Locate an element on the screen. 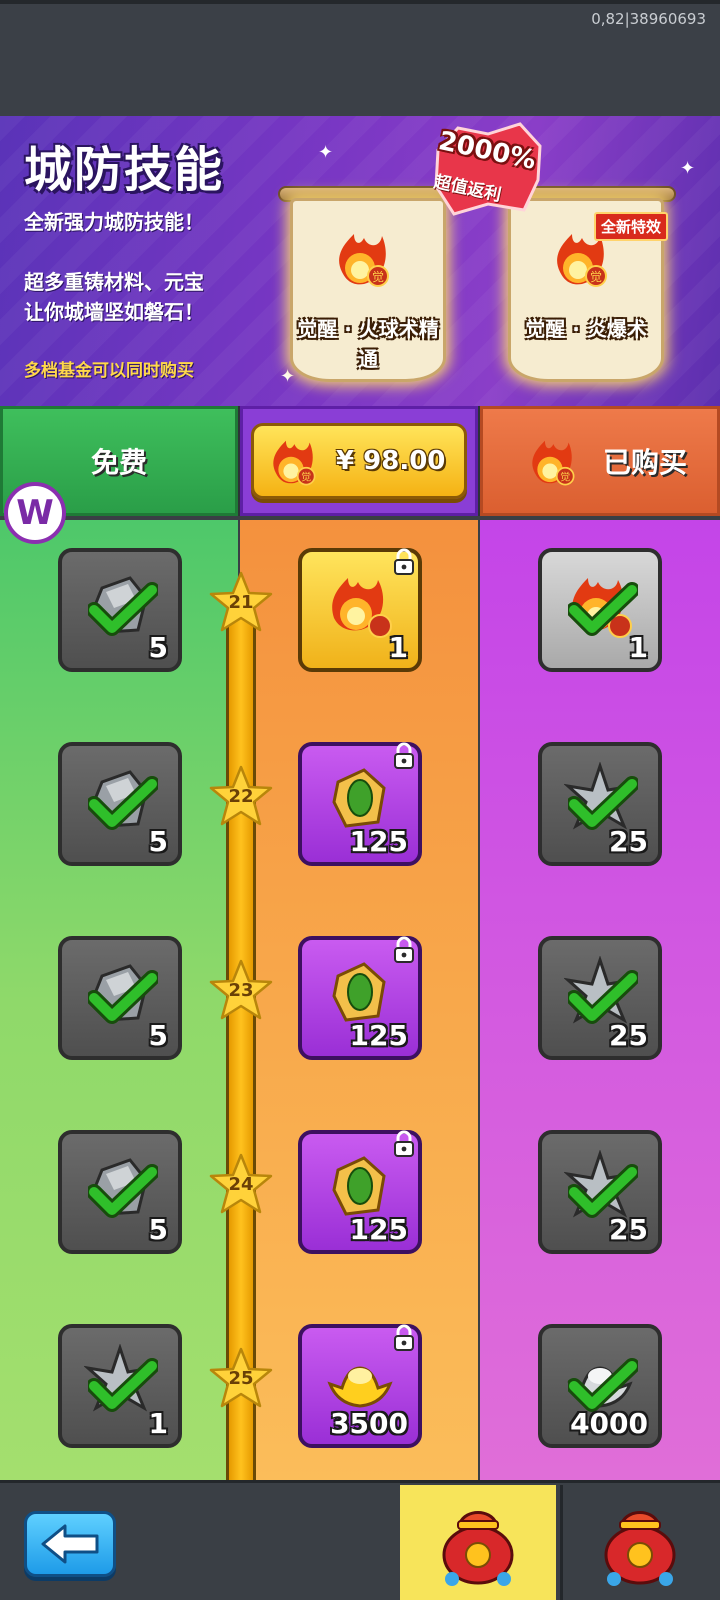 The height and width of the screenshot is (1600, 720). paid-reward-item: 1 is located at coordinates (360, 610).